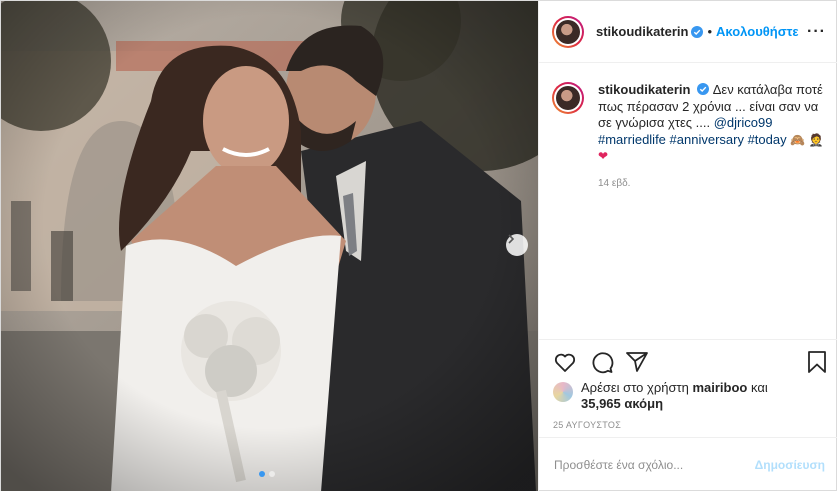 This screenshot has height=491, width=837. I want to click on comment-box: Προσθέστε ένα σχόλιο... Δημοσίευση, so click(688, 464).